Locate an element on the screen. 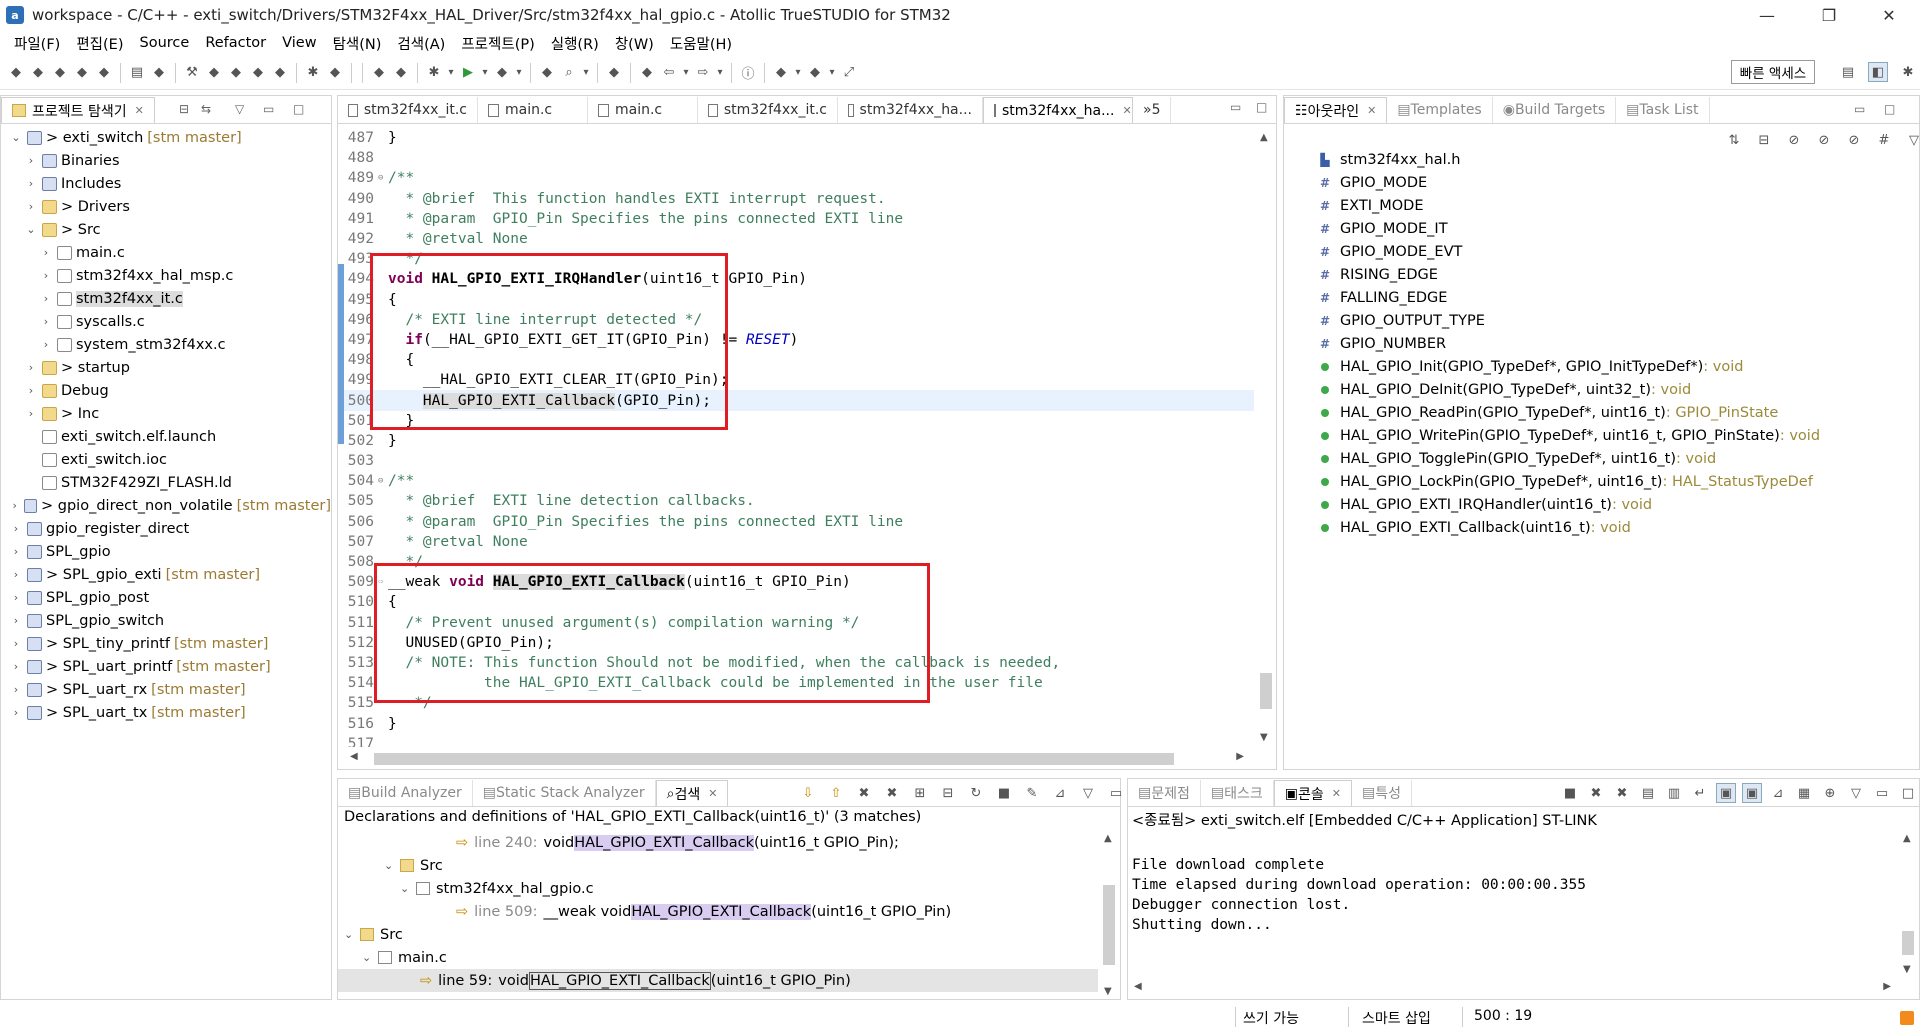 This screenshot has height=1030, width=1920. outline-item: # GPIO_MODE_IT is located at coordinates (1601, 228).